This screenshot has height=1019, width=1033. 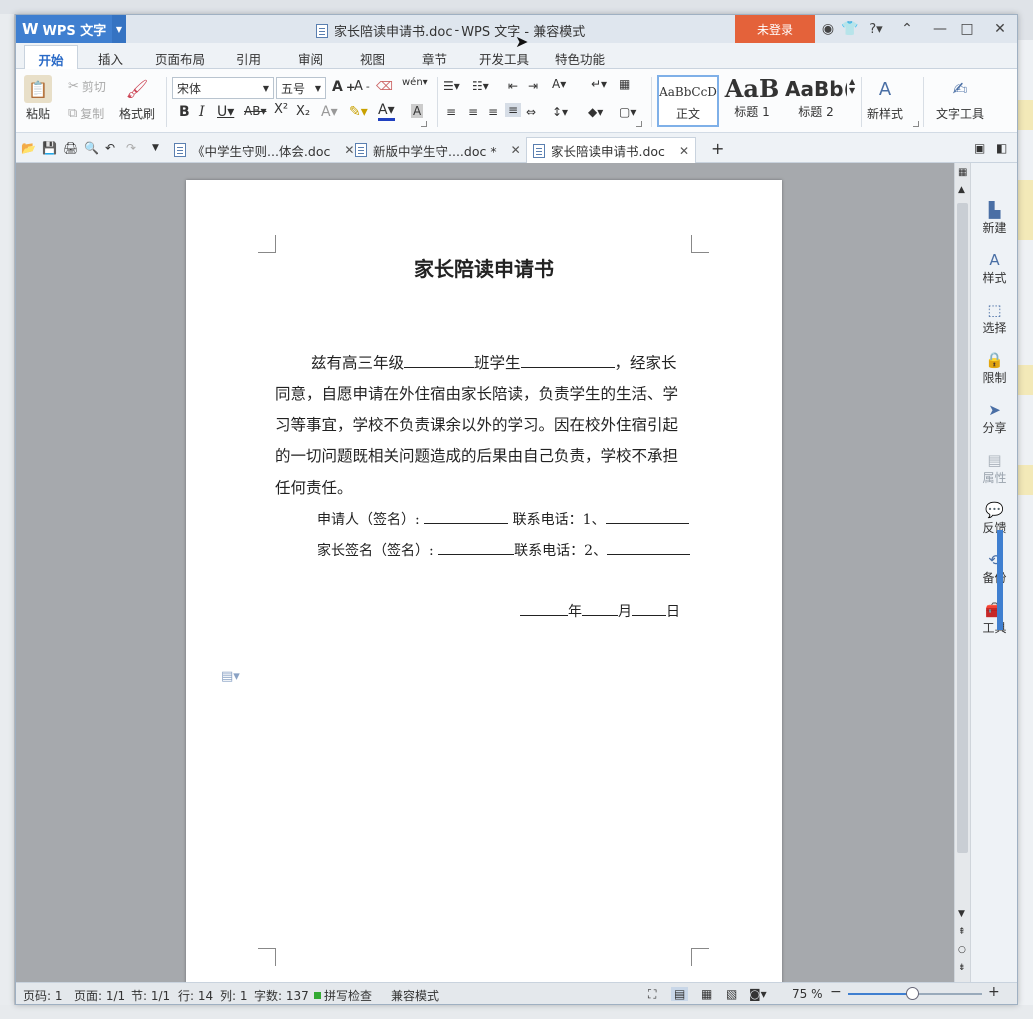 I want to click on tab-home: 开始, so click(x=51, y=57).